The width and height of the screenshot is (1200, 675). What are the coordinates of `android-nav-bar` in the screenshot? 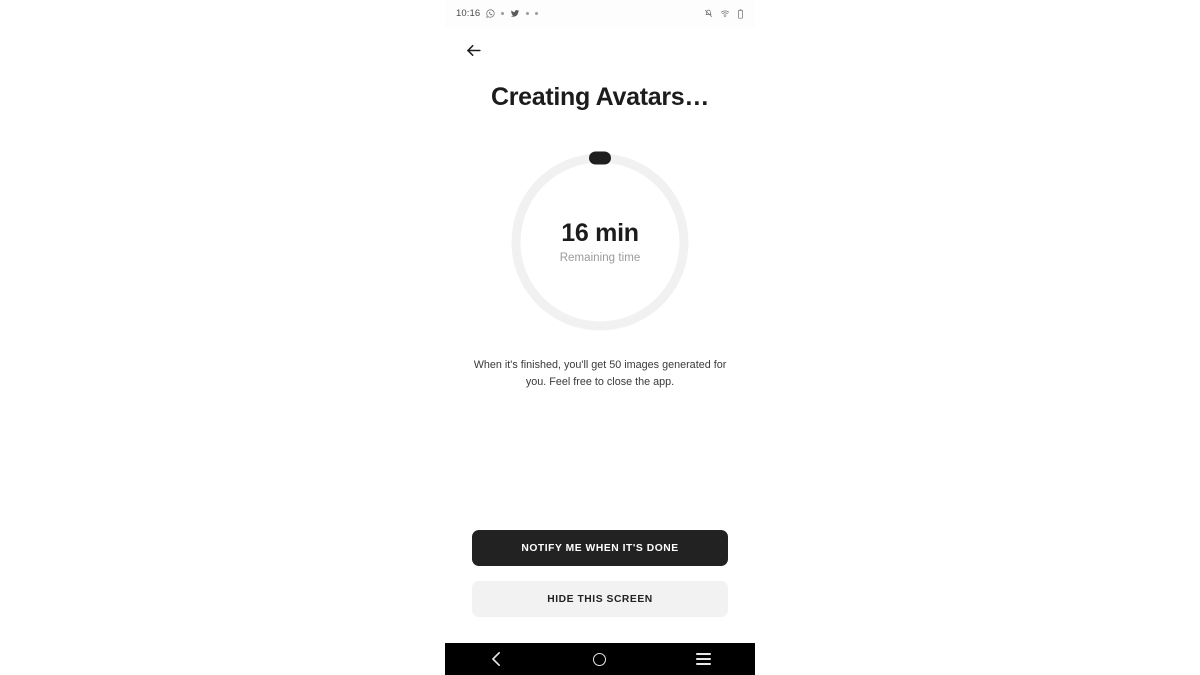 It's located at (600, 659).